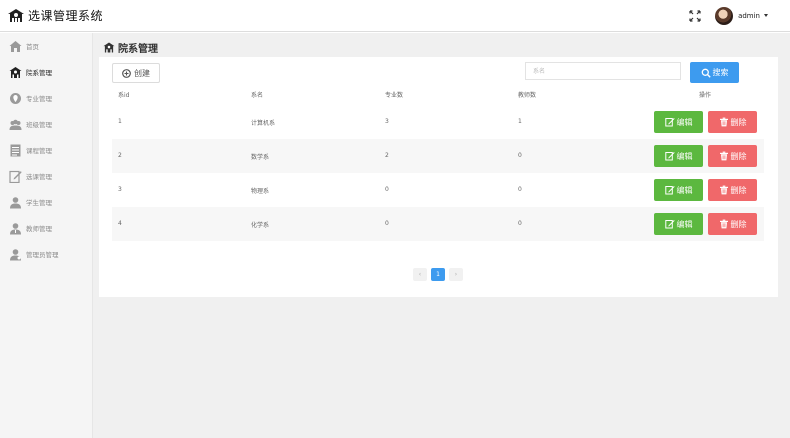 Image resolution: width=790 pixels, height=438 pixels. Describe the element at coordinates (438, 122) in the screenshot. I see `table-row: 1 计算机系 3 1 编辑 删除` at that location.